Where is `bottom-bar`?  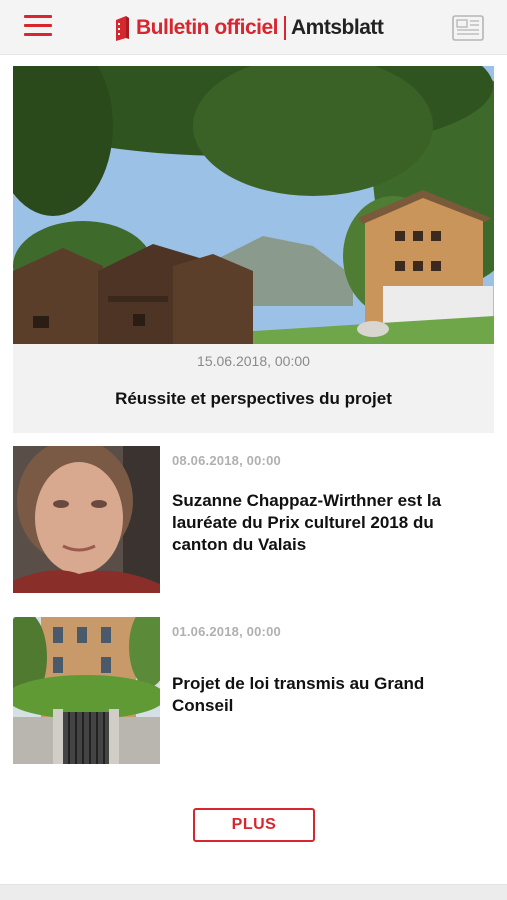 bottom-bar is located at coordinates (253, 892).